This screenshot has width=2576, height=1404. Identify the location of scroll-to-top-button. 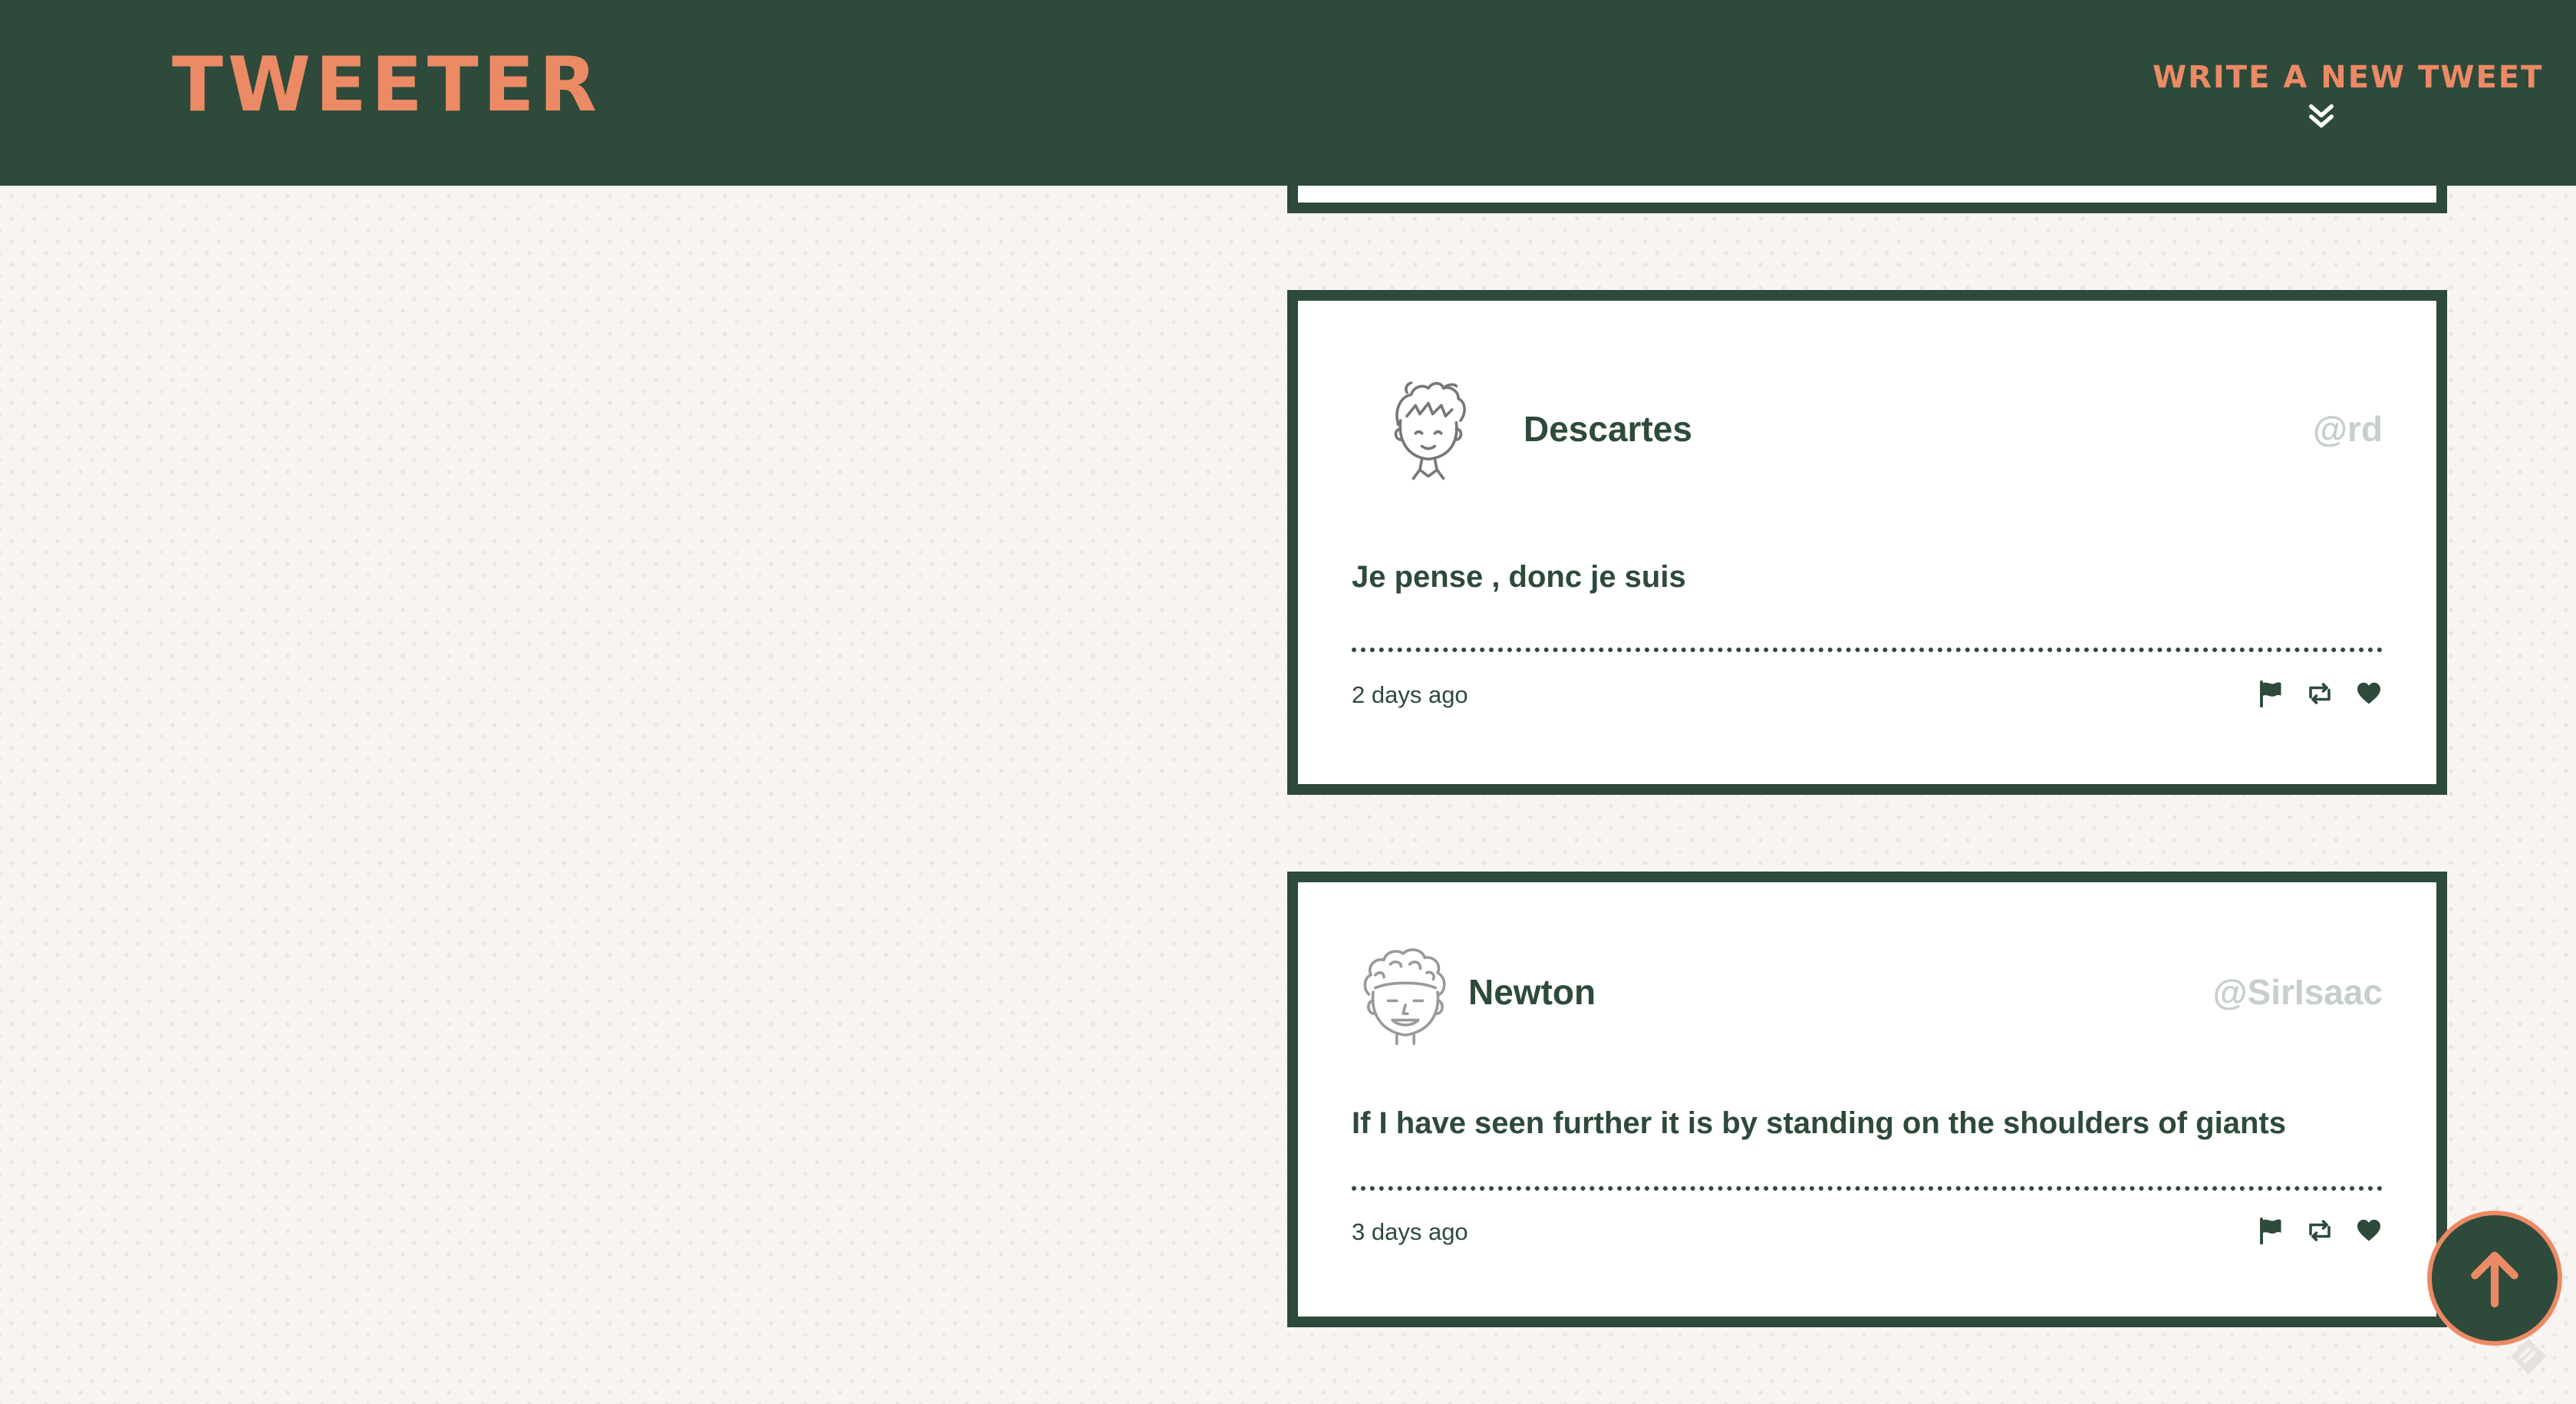
(2494, 1278).